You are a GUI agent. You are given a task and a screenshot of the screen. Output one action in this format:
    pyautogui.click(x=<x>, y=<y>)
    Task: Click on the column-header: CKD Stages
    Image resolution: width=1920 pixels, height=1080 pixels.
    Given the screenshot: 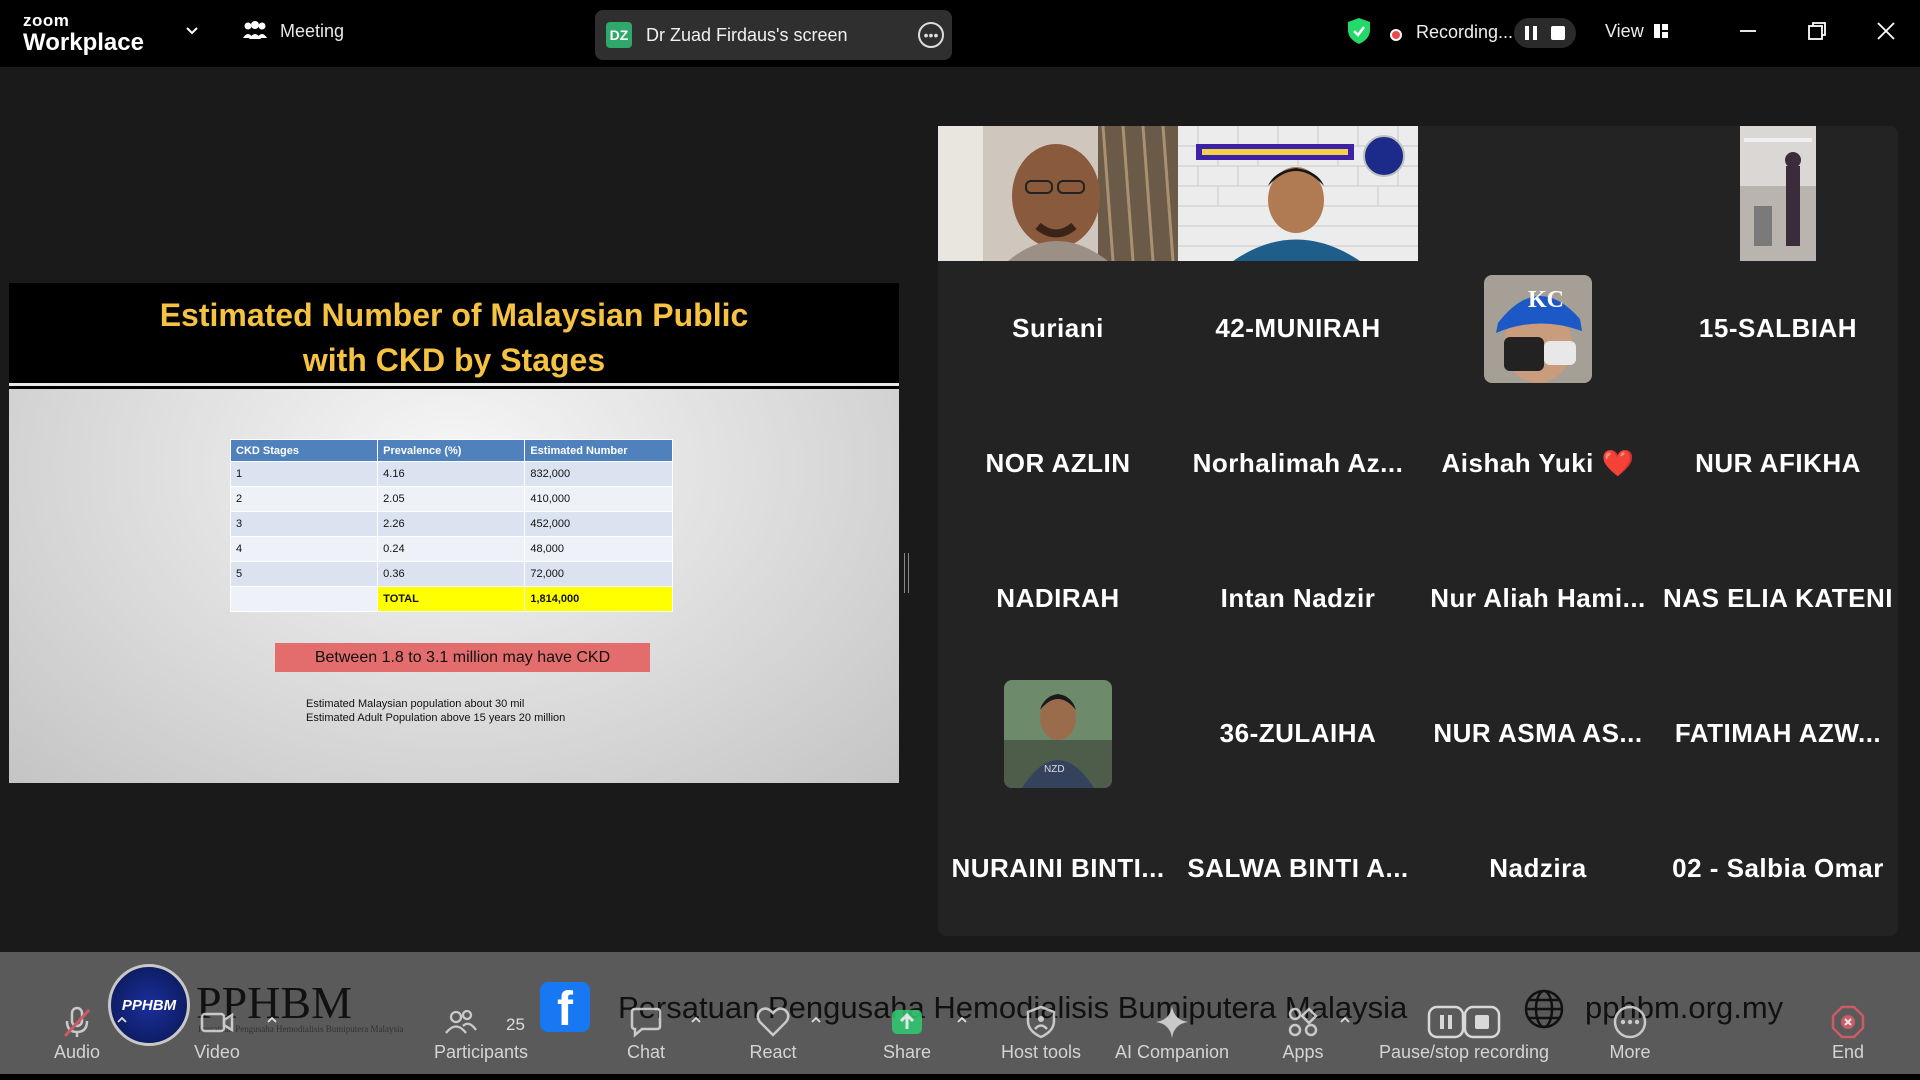 What is the action you would take?
    pyautogui.click(x=304, y=450)
    